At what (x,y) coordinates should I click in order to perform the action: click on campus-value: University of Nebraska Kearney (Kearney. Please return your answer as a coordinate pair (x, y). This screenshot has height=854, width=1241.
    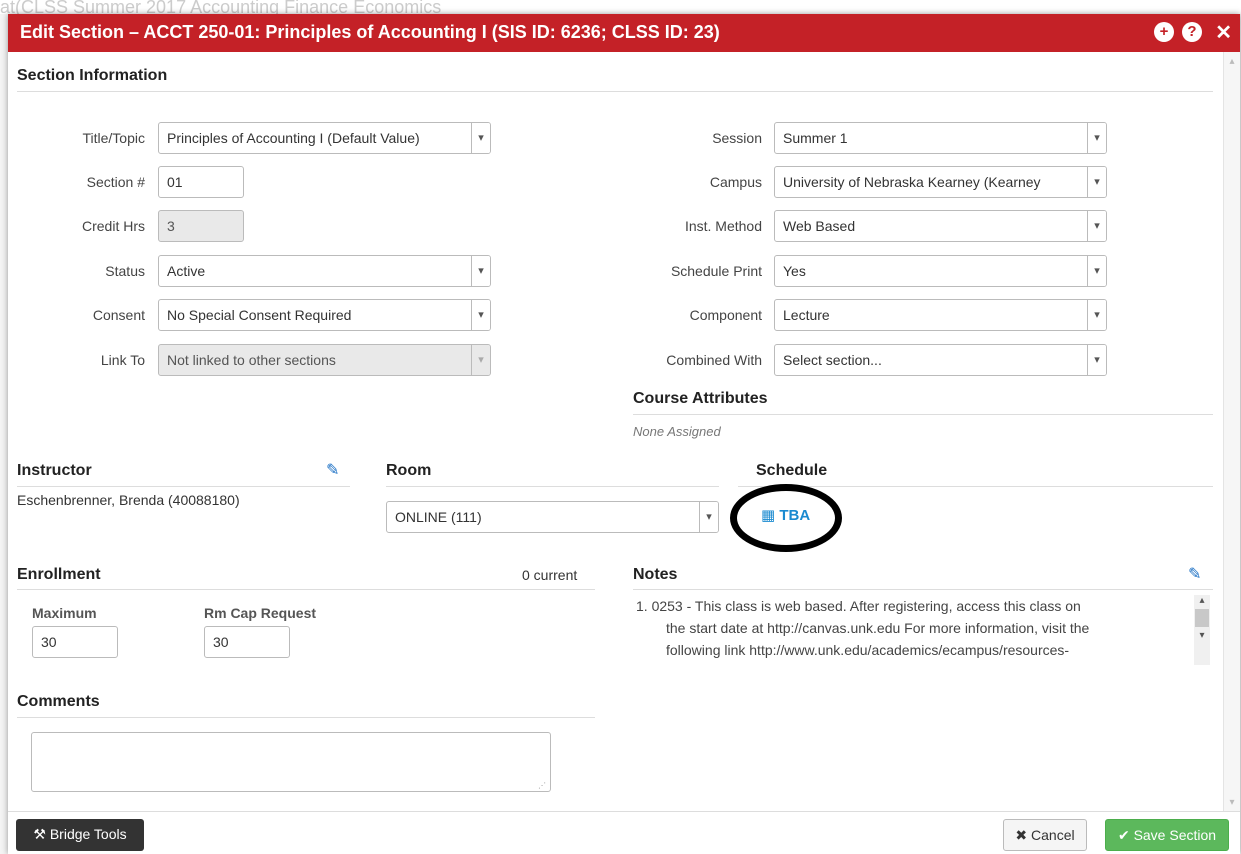
    Looking at the image, I should click on (912, 182).